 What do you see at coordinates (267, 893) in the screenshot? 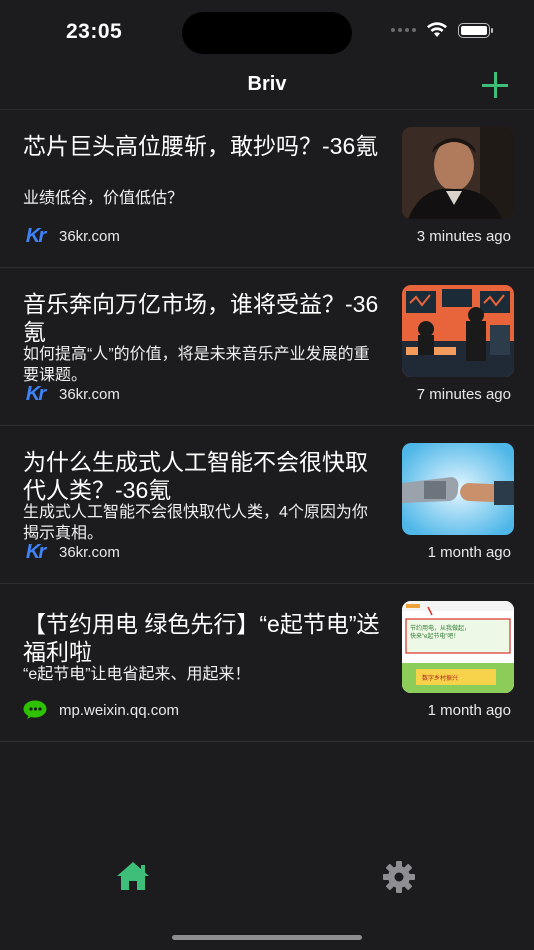
I see `tab-bar` at bounding box center [267, 893].